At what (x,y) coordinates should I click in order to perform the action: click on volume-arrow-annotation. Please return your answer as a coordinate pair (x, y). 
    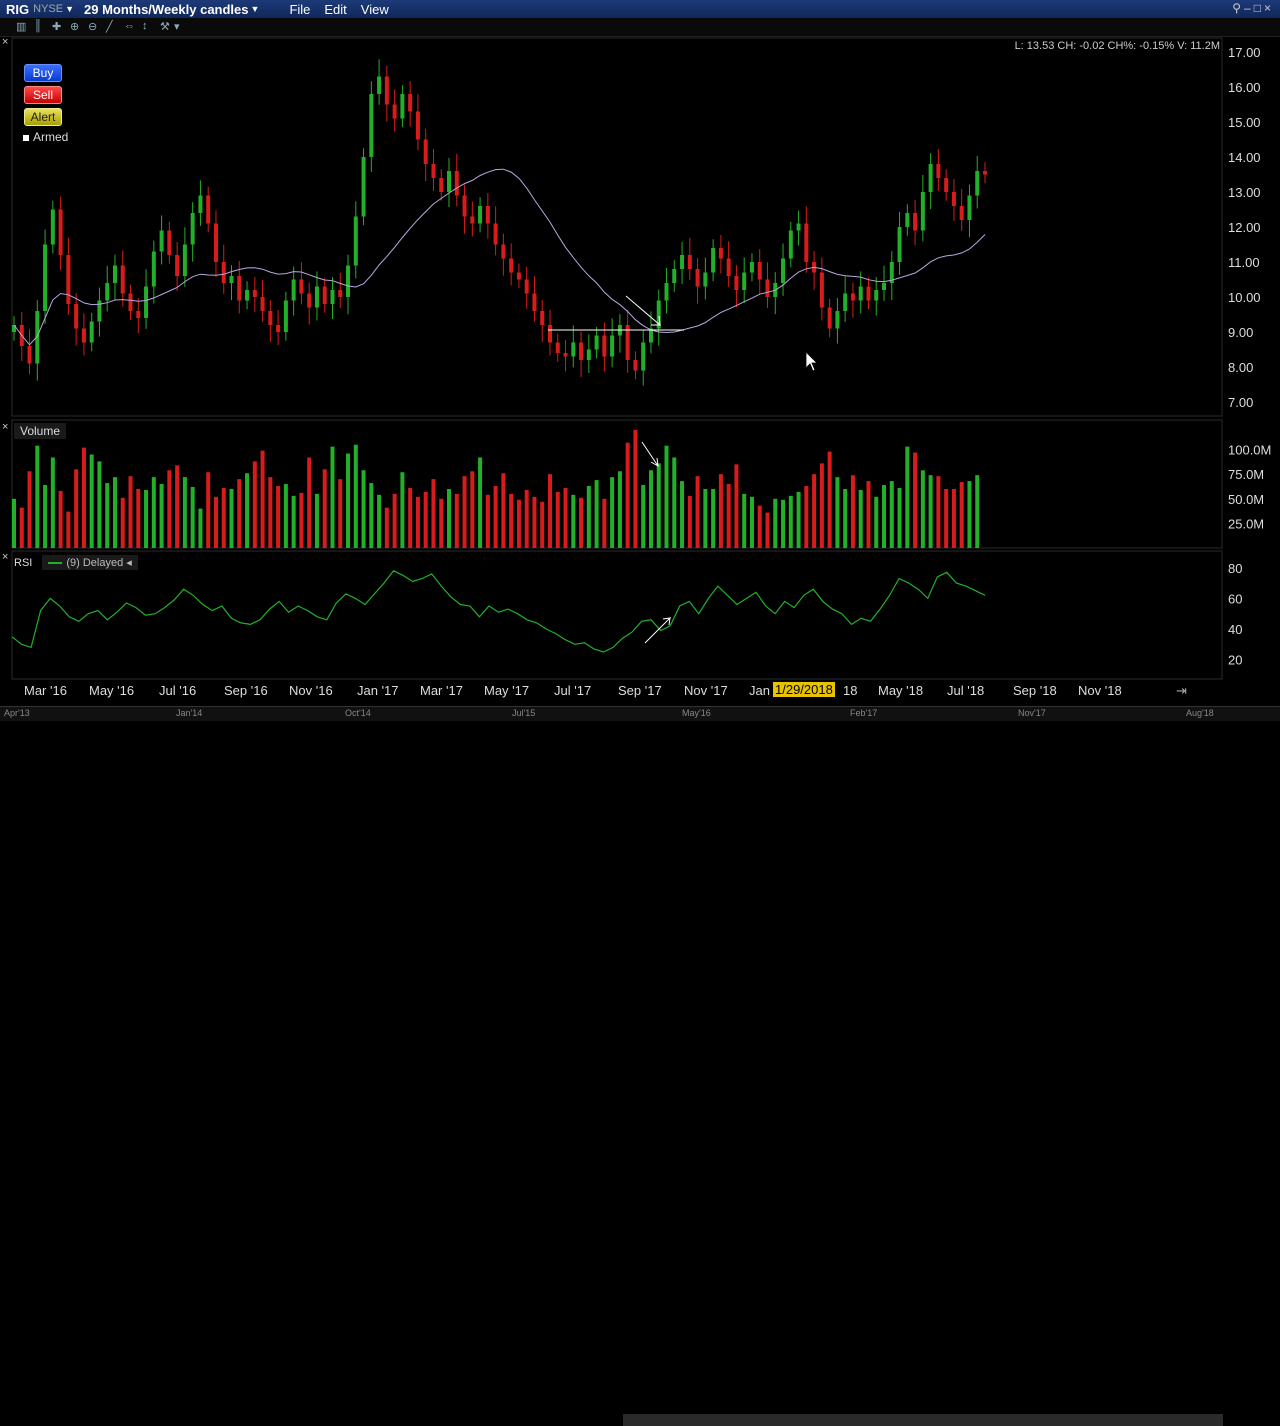
    Looking at the image, I should click on (650, 454).